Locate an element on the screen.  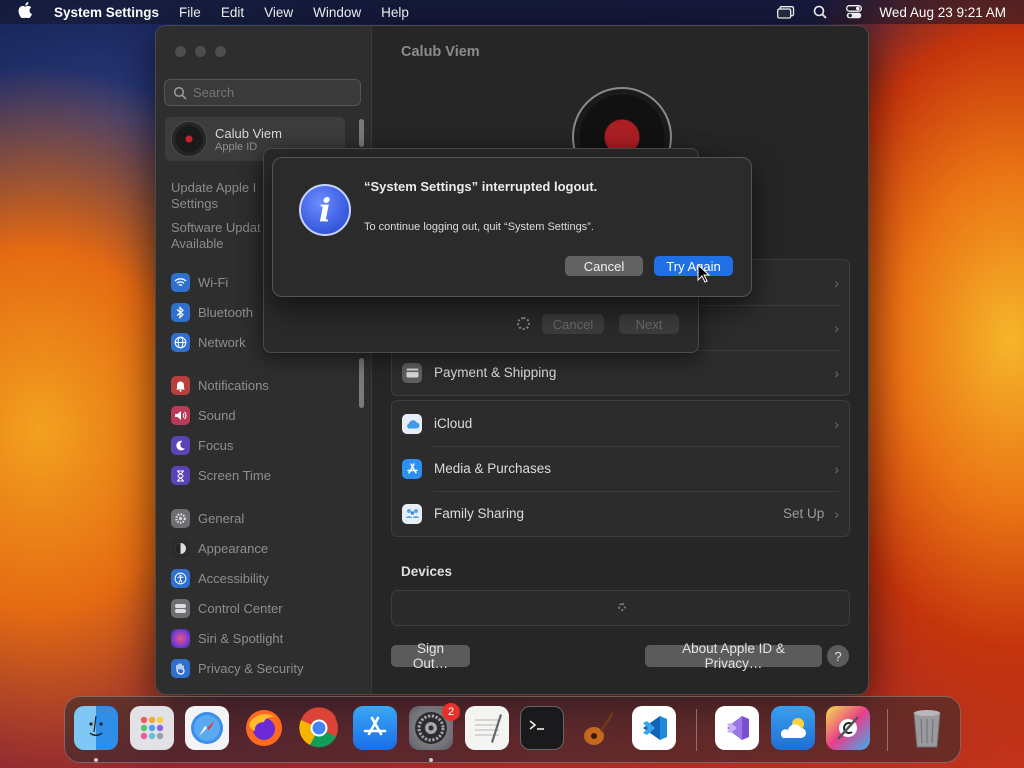
sidebar-item-sound: Sound is located at coordinates (203, 415).